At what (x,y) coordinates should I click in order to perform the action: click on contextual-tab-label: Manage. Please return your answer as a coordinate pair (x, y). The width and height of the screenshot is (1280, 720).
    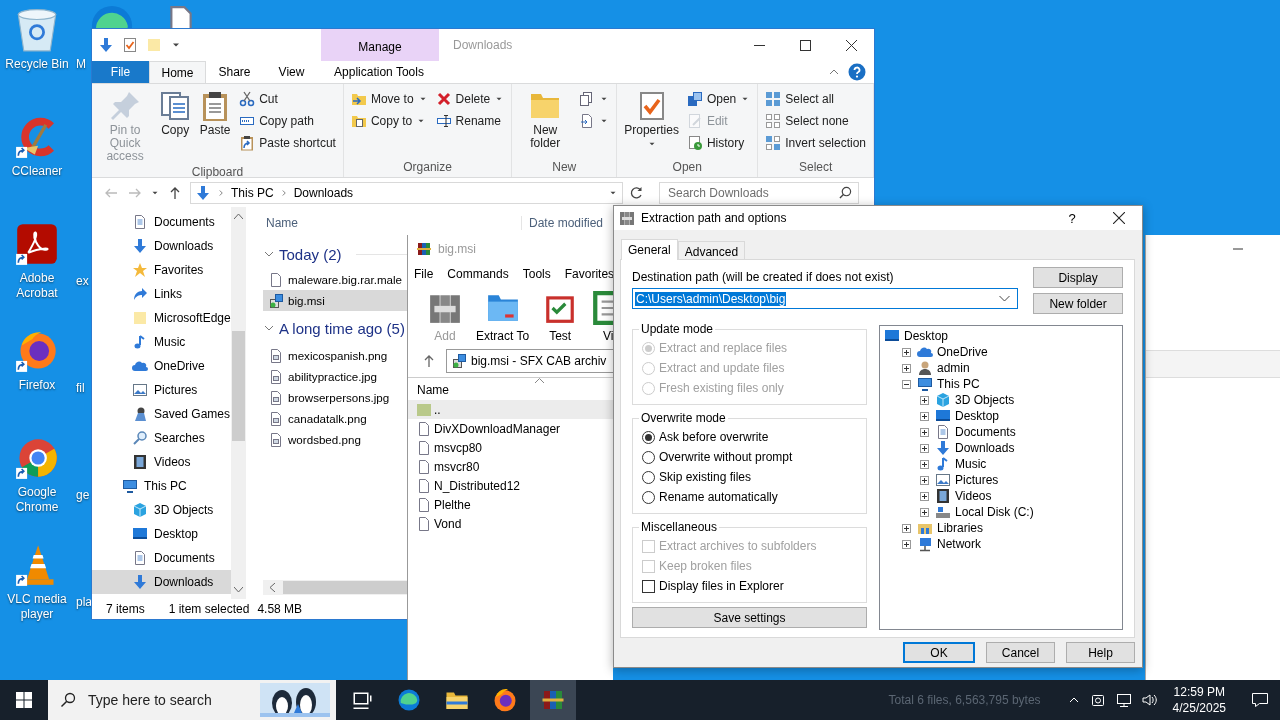
    Looking at the image, I should click on (380, 45).